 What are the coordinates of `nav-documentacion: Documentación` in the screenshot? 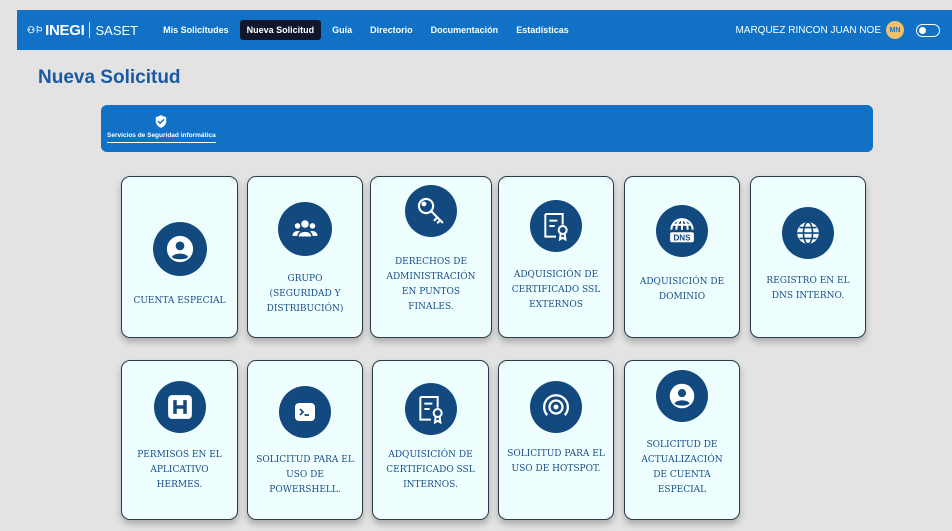 It's located at (465, 30).